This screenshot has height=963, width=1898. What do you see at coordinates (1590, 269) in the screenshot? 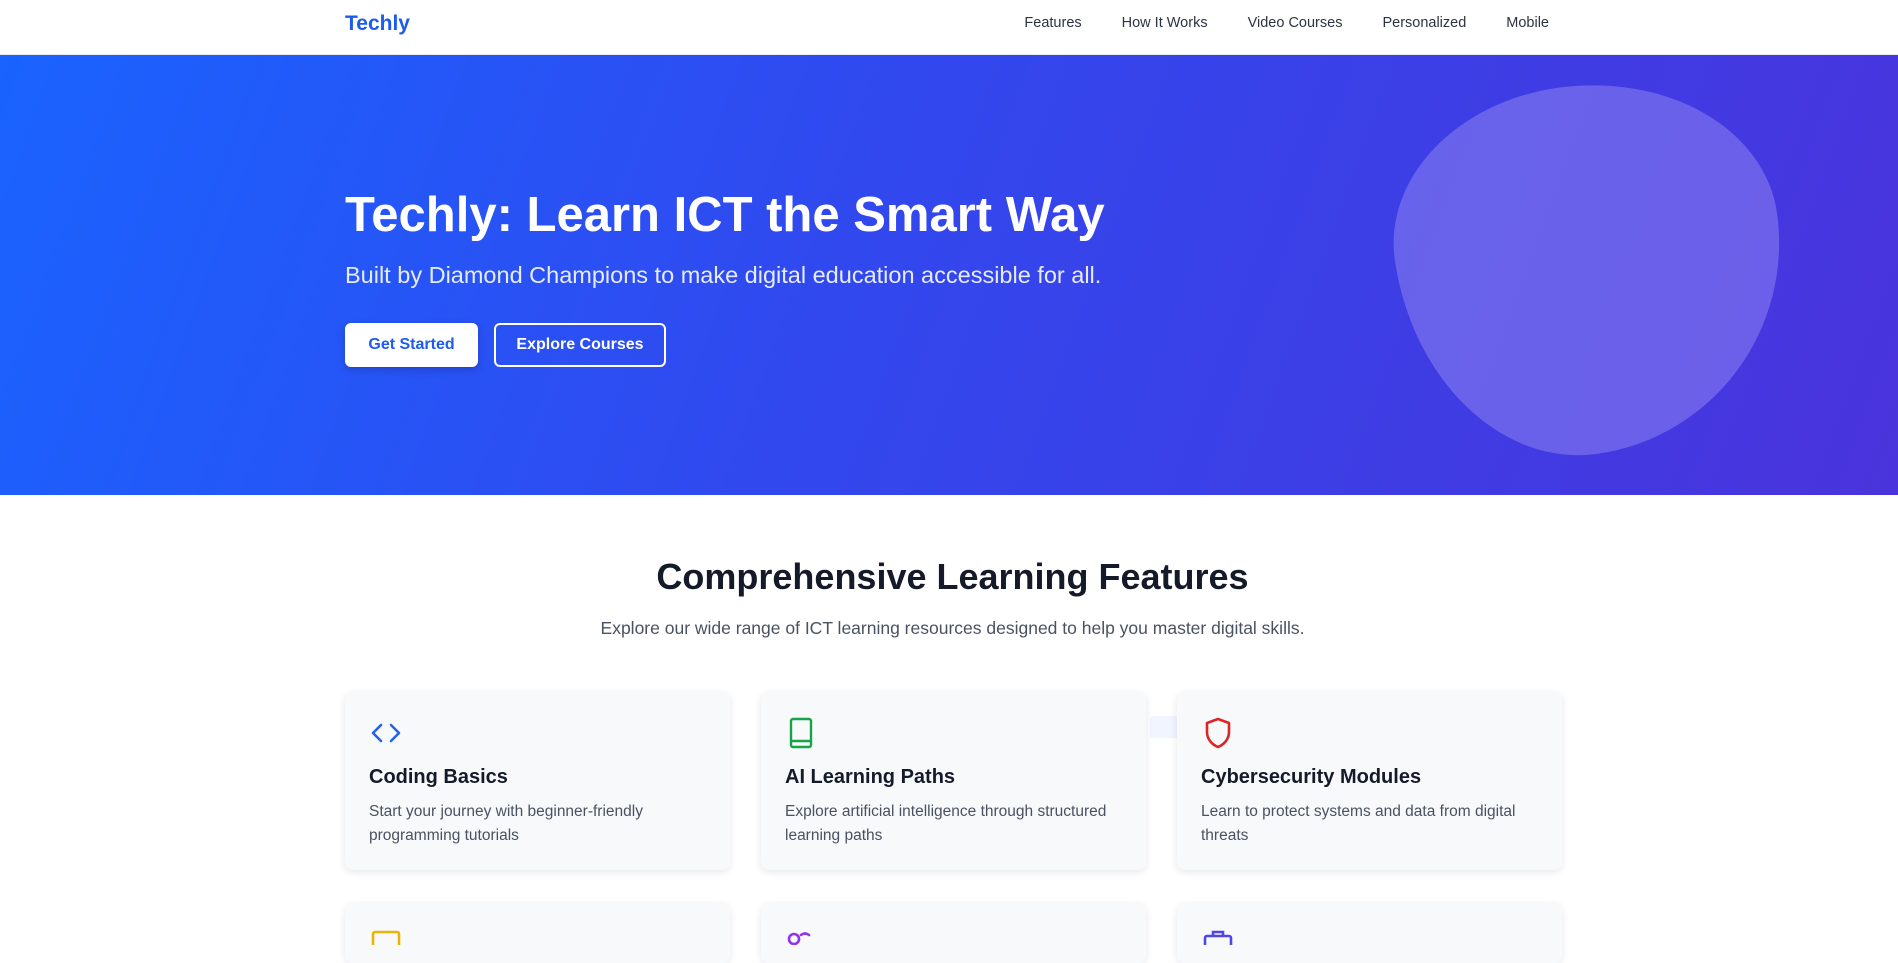
I see `hero-decorative-blob` at bounding box center [1590, 269].